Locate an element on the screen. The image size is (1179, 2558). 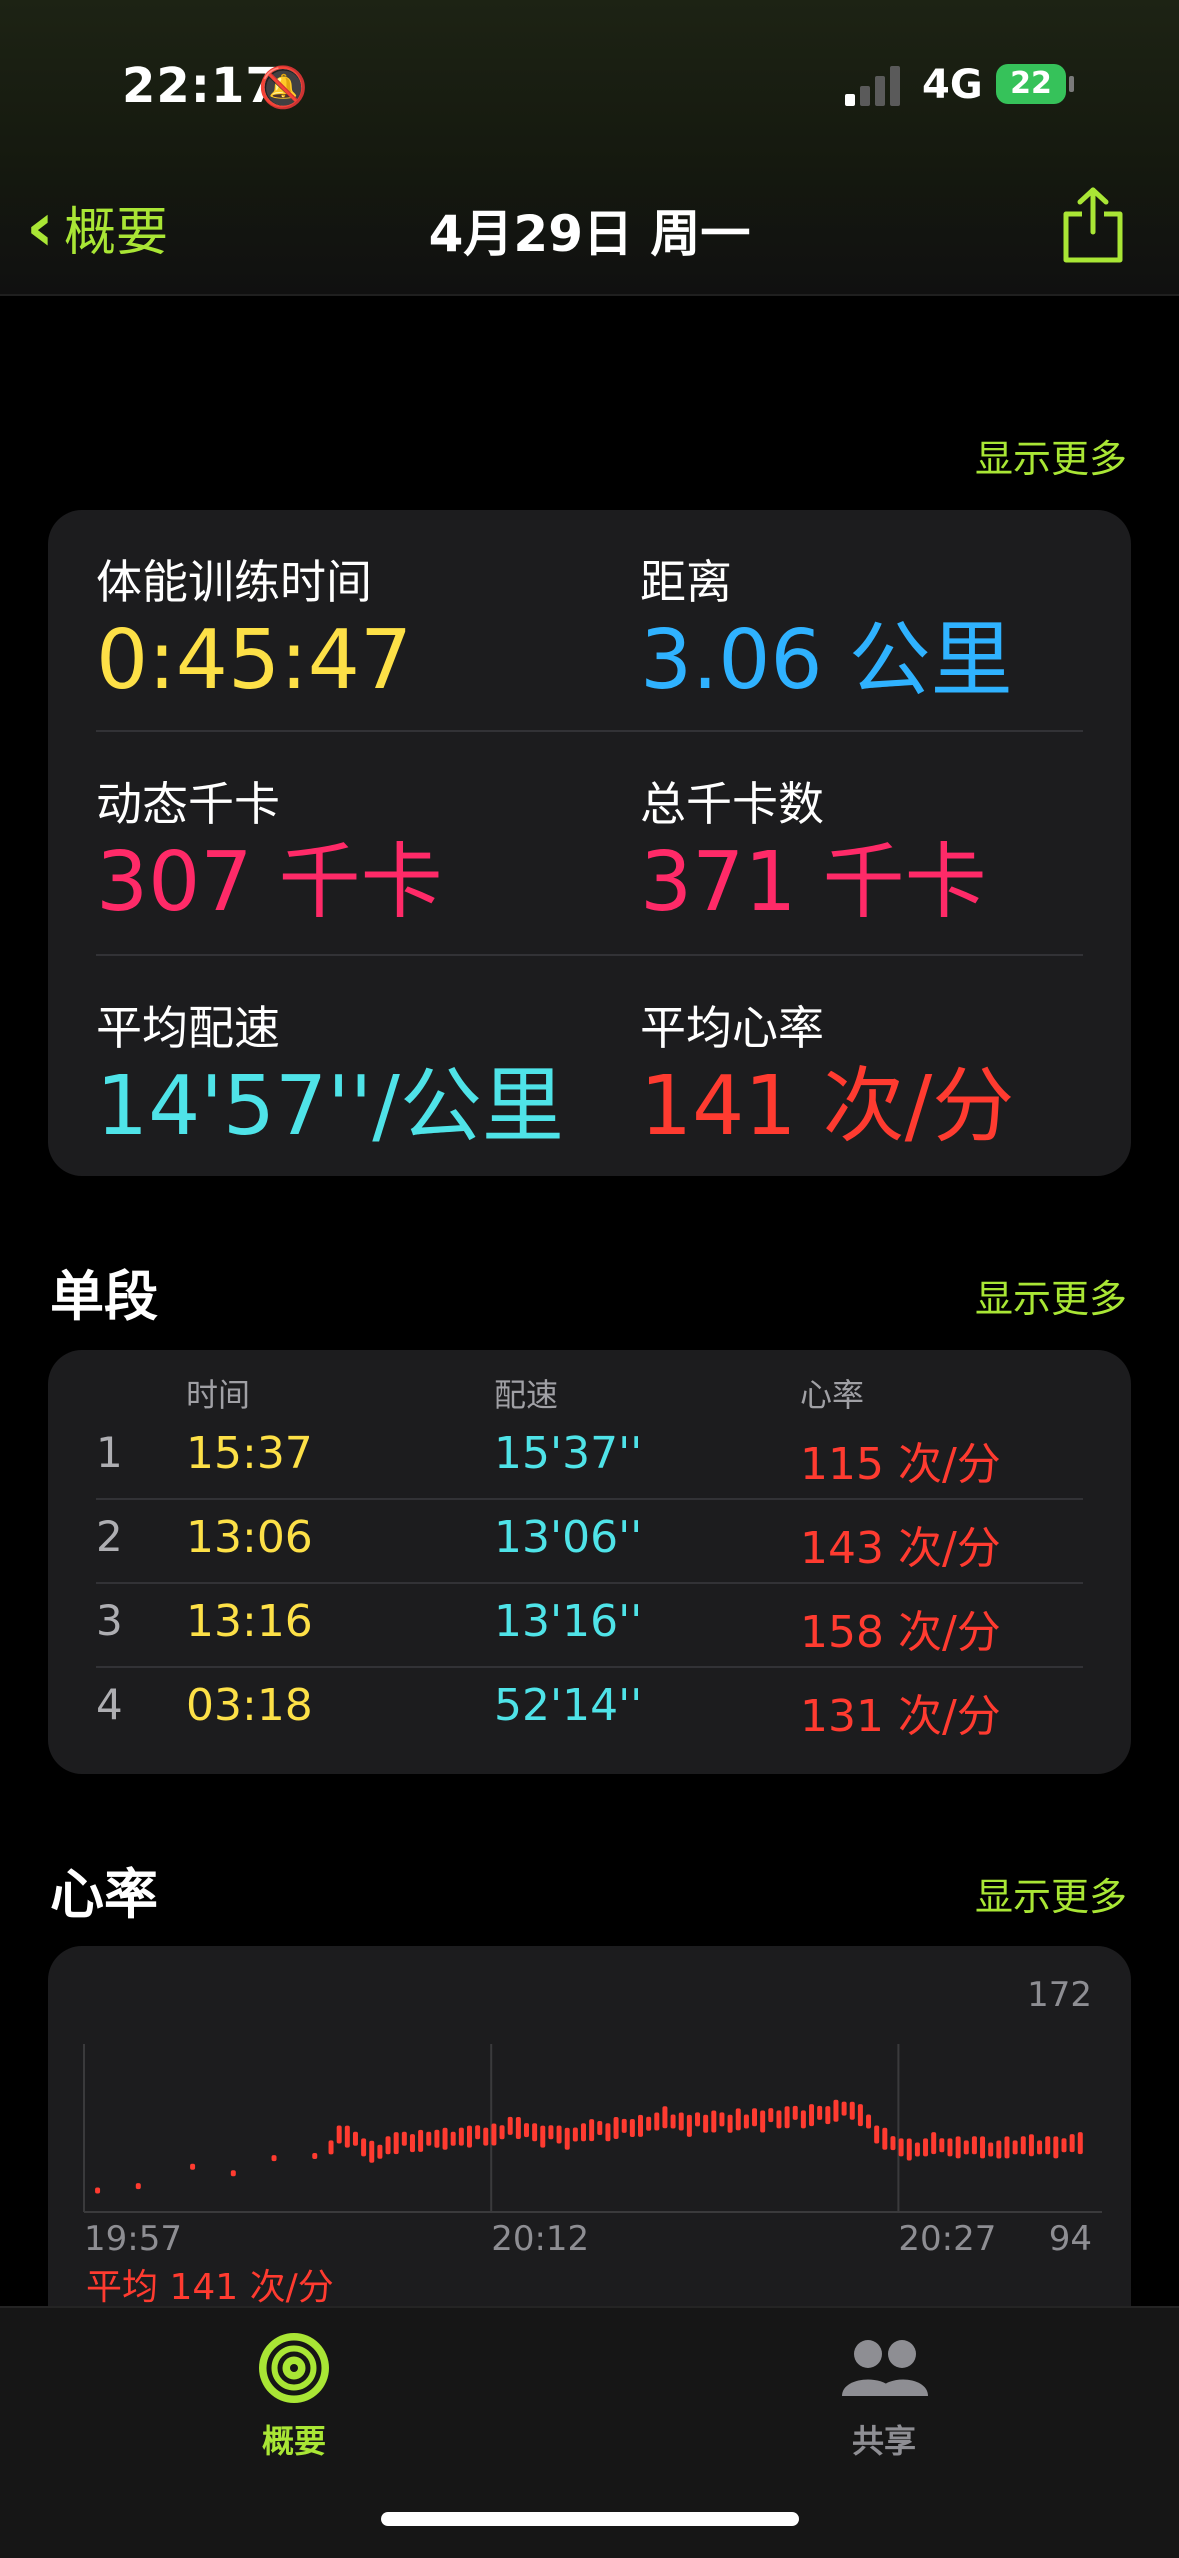
home-indicator is located at coordinates (590, 2519).